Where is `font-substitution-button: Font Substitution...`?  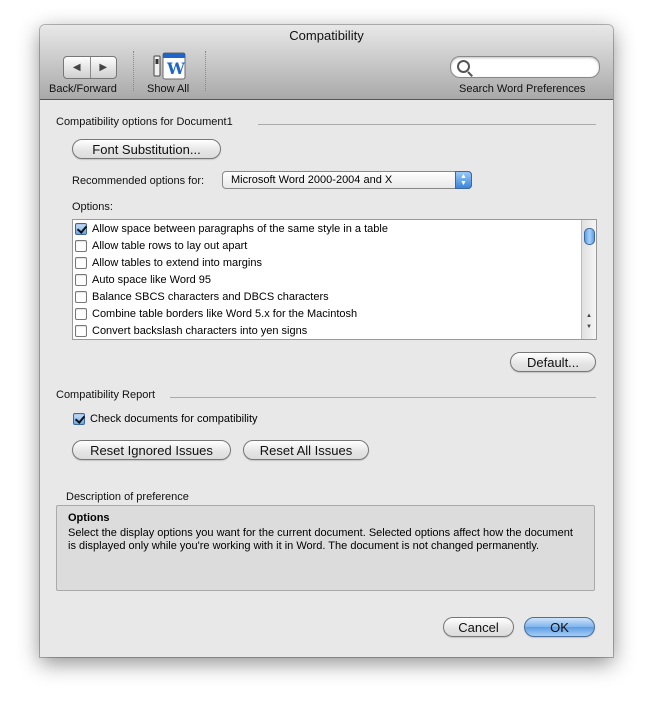 font-substitution-button: Font Substitution... is located at coordinates (146, 149).